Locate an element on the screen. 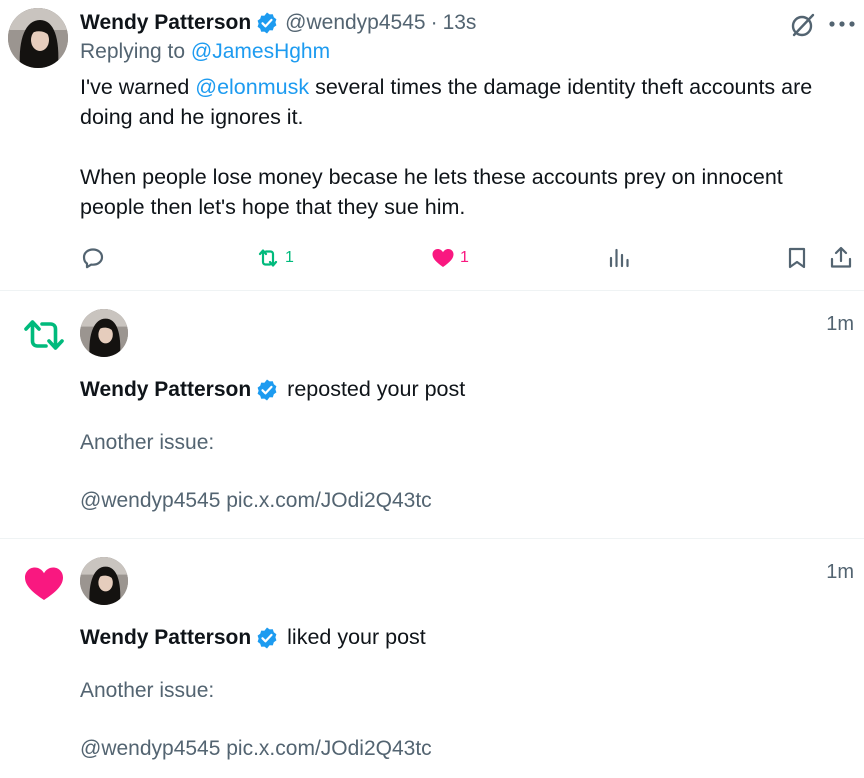 This screenshot has width=864, height=778. author-handle: @wendyp4545 is located at coordinates (355, 23).